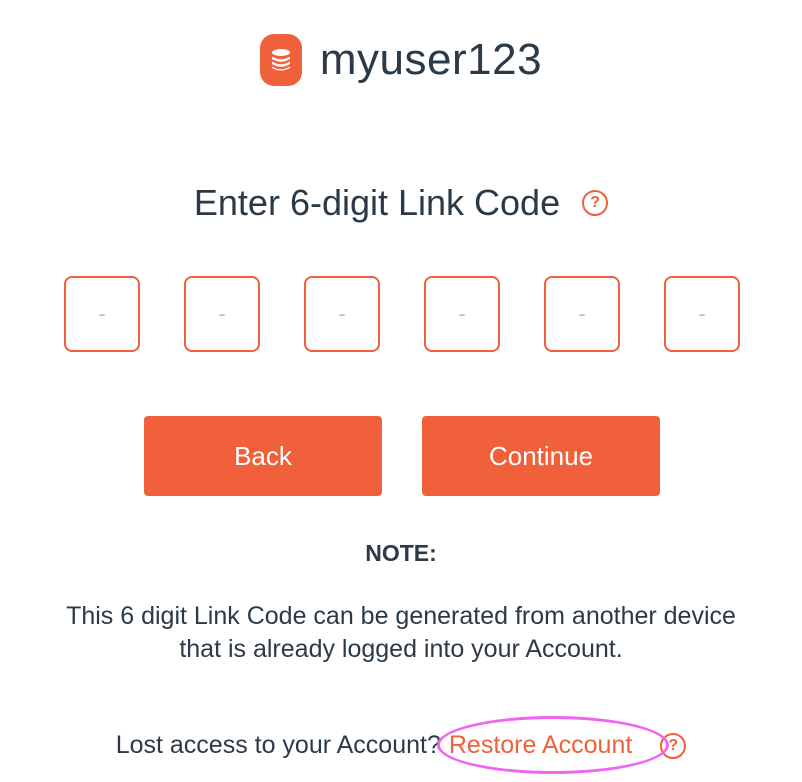 The height and width of the screenshot is (782, 802). Describe the element at coordinates (431, 59) in the screenshot. I see `username: myuser123` at that location.